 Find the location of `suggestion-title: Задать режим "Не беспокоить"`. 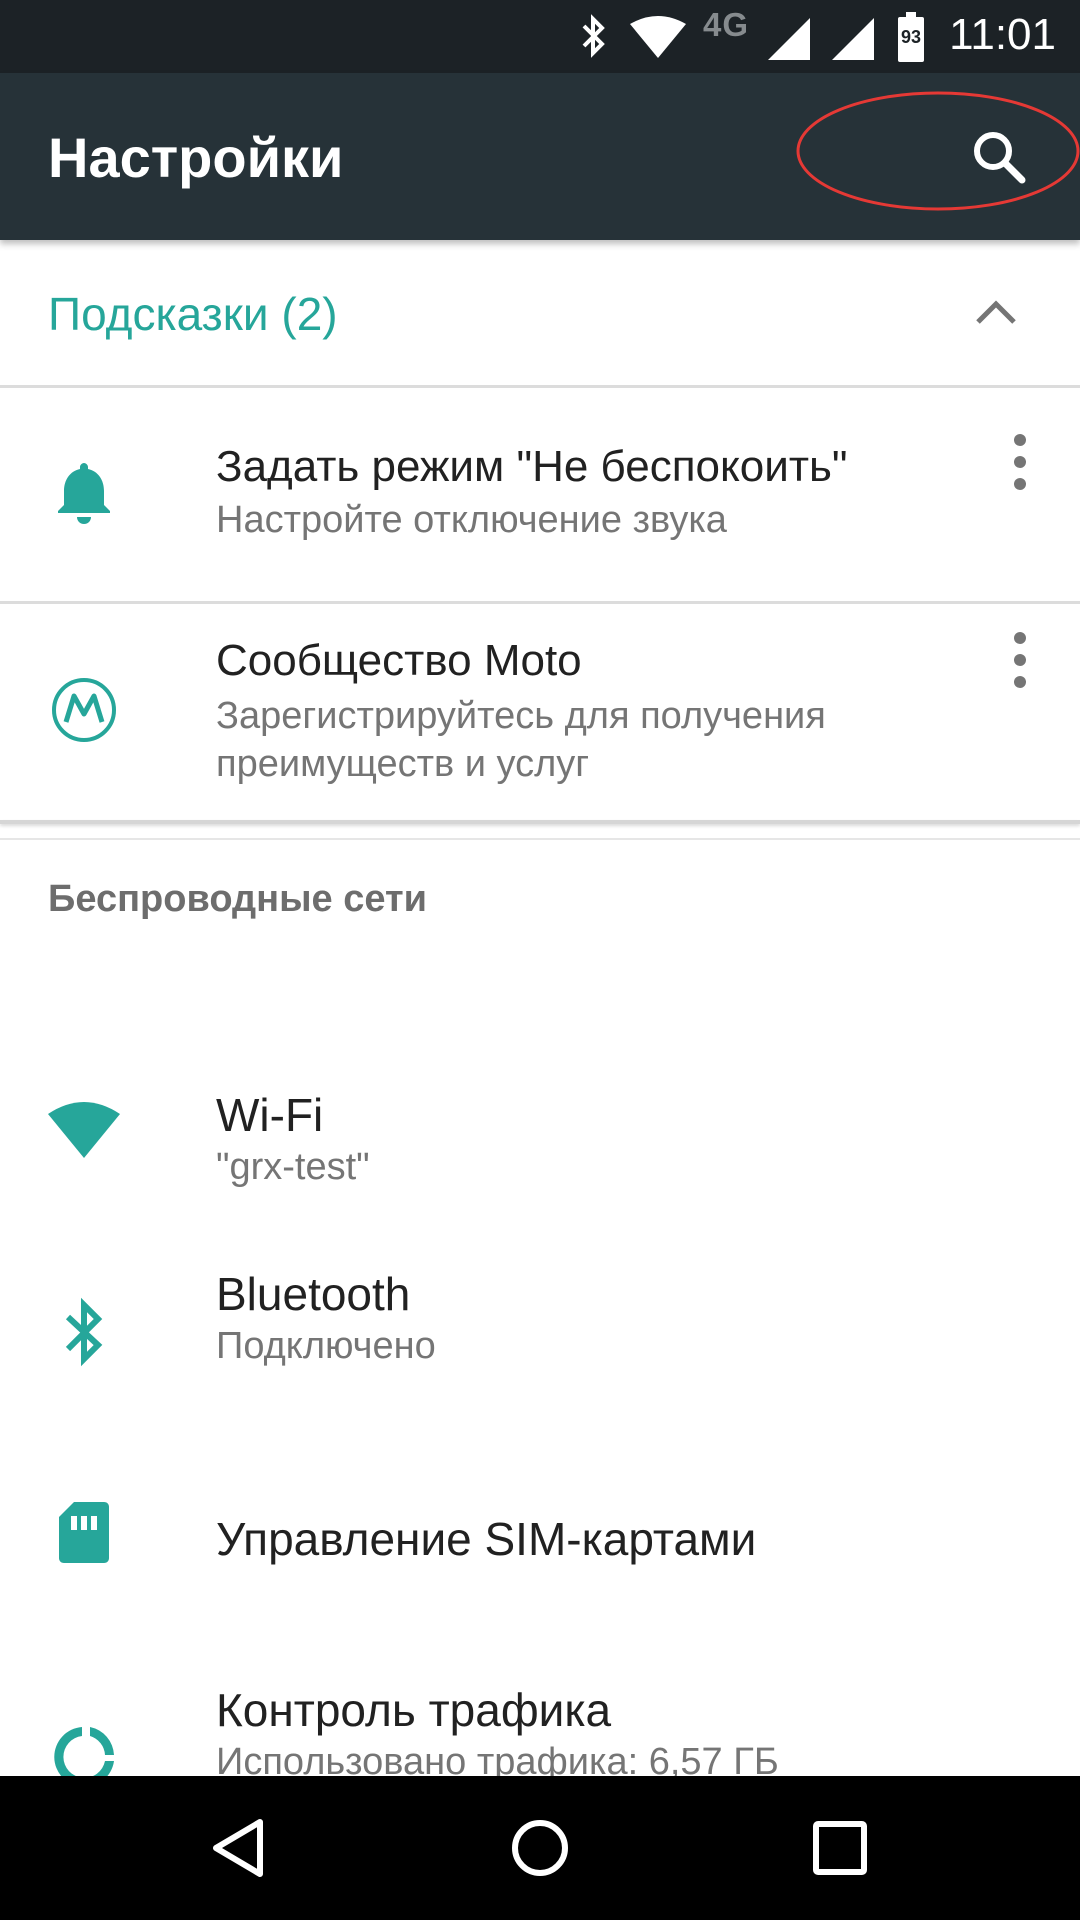

suggestion-title: Задать режим "Не беспокоить" is located at coordinates (532, 466).